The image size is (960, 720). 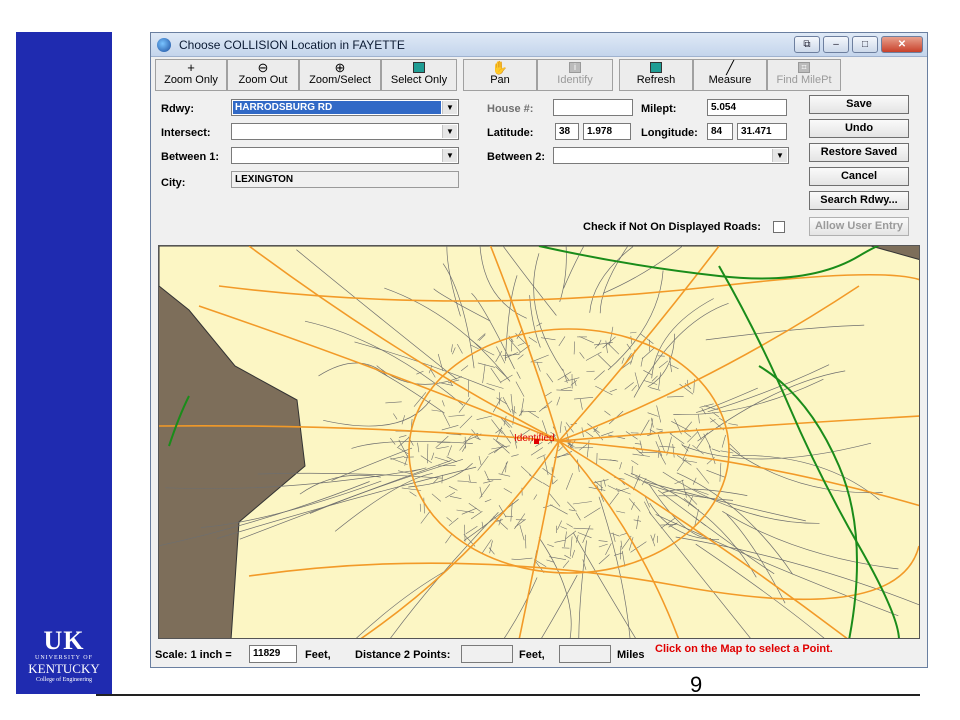 What do you see at coordinates (859, 104) in the screenshot?
I see `save-button: Save` at bounding box center [859, 104].